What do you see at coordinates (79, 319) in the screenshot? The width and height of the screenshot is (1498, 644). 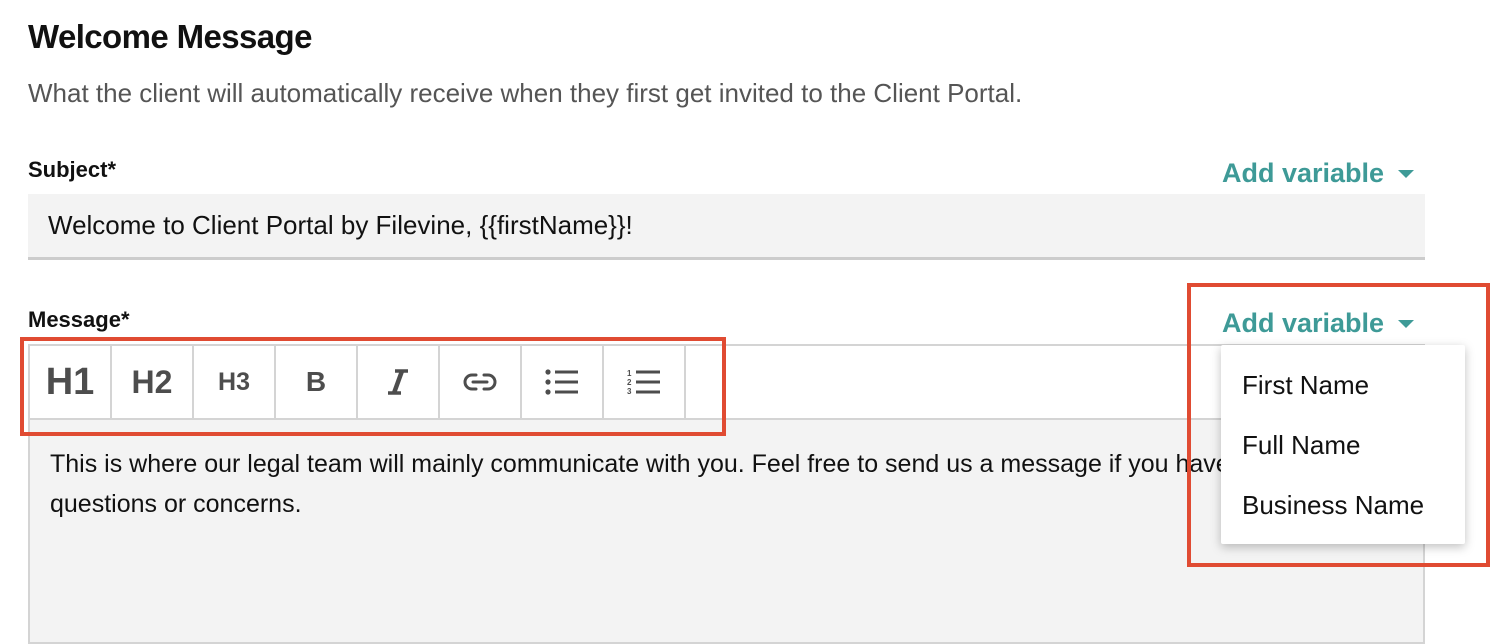 I see `message-label: Message*` at bounding box center [79, 319].